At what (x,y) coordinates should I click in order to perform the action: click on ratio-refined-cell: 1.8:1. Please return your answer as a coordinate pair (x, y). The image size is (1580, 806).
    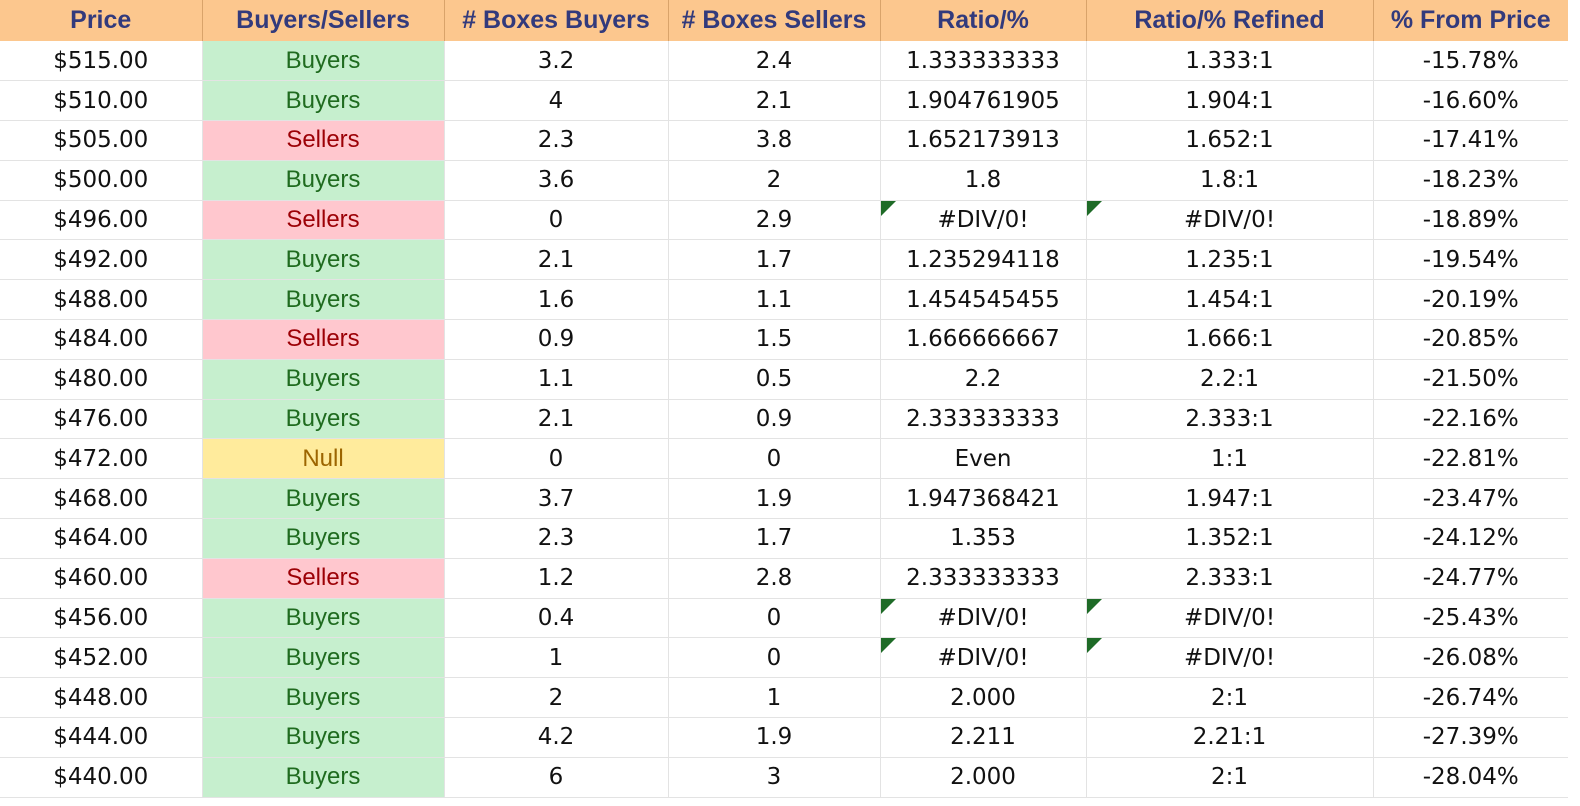
    Looking at the image, I should click on (1230, 180).